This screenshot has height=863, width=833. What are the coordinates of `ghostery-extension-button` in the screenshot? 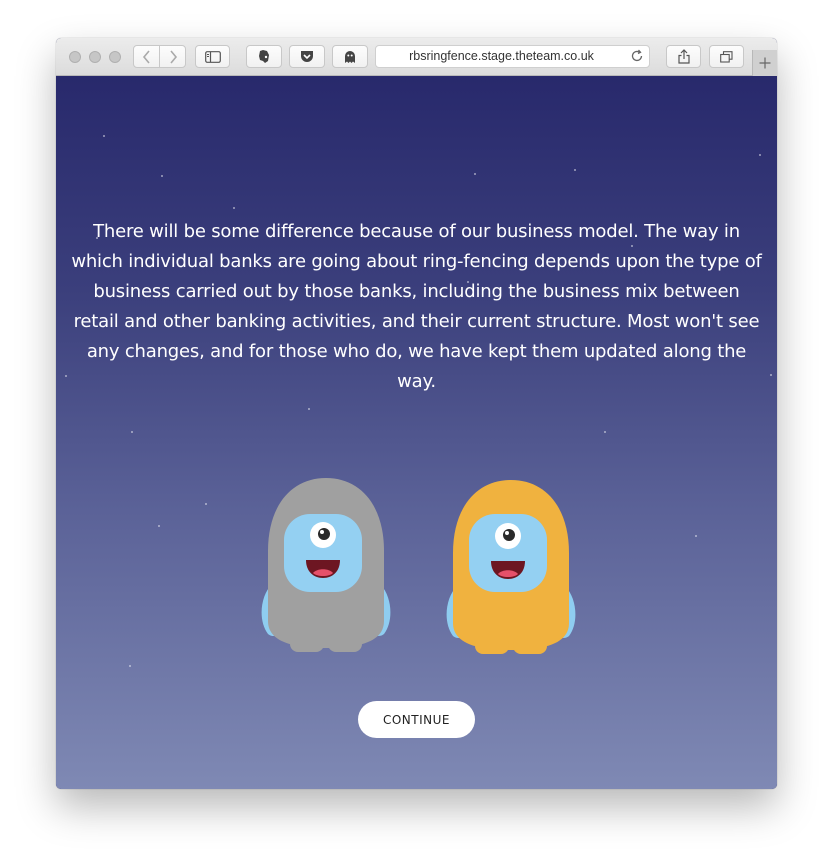 It's located at (350, 56).